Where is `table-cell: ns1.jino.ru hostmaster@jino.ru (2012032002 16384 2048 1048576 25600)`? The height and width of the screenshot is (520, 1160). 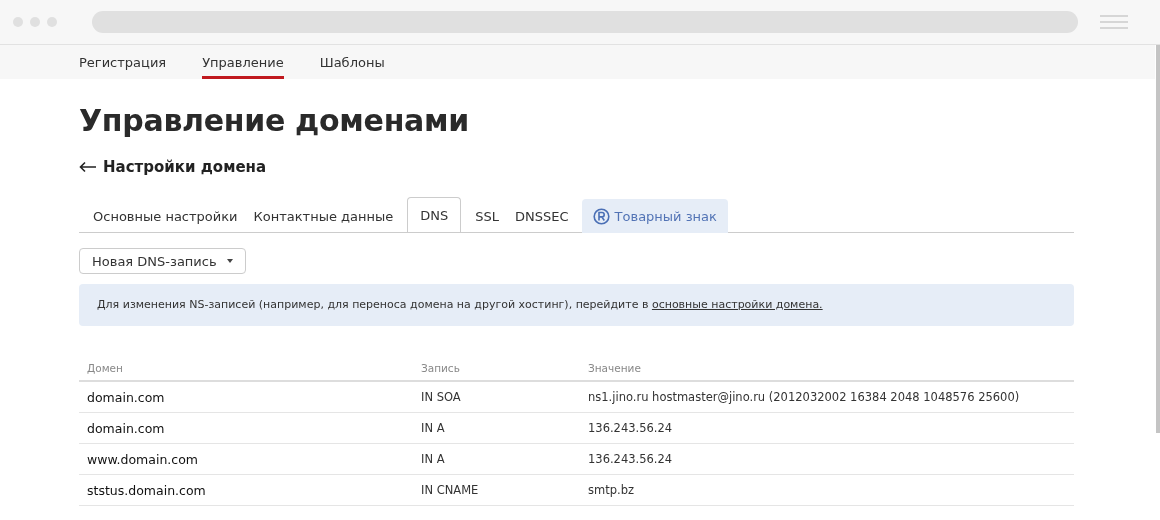 table-cell: ns1.jino.ru hostmaster@jino.ru (2012032002 16384 2048 1048576 25600) is located at coordinates (827, 397).